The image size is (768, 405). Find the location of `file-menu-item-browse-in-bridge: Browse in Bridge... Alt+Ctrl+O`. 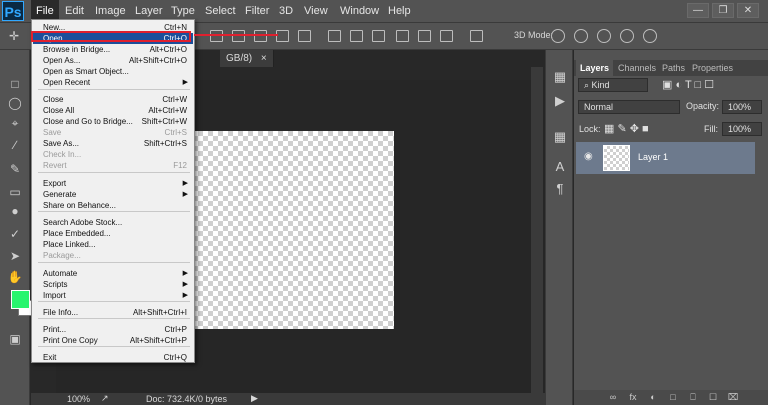

file-menu-item-browse-in-bridge: Browse in Bridge... Alt+Ctrl+O is located at coordinates (113, 49).